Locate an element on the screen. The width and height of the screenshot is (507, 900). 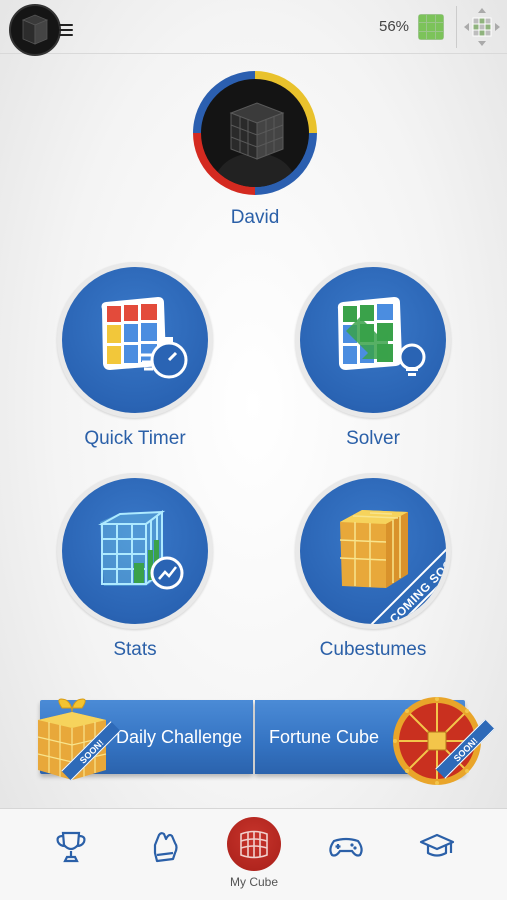
stats-circle is located at coordinates (135, 551).